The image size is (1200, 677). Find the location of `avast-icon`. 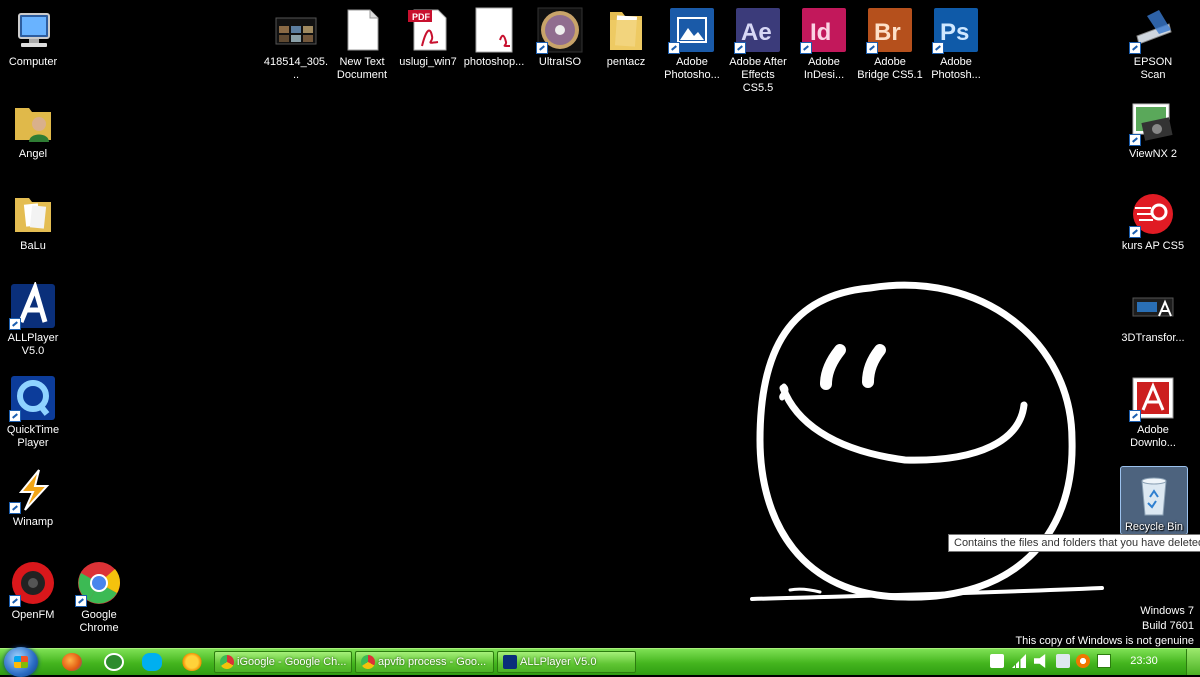

avast-icon is located at coordinates (1083, 661).